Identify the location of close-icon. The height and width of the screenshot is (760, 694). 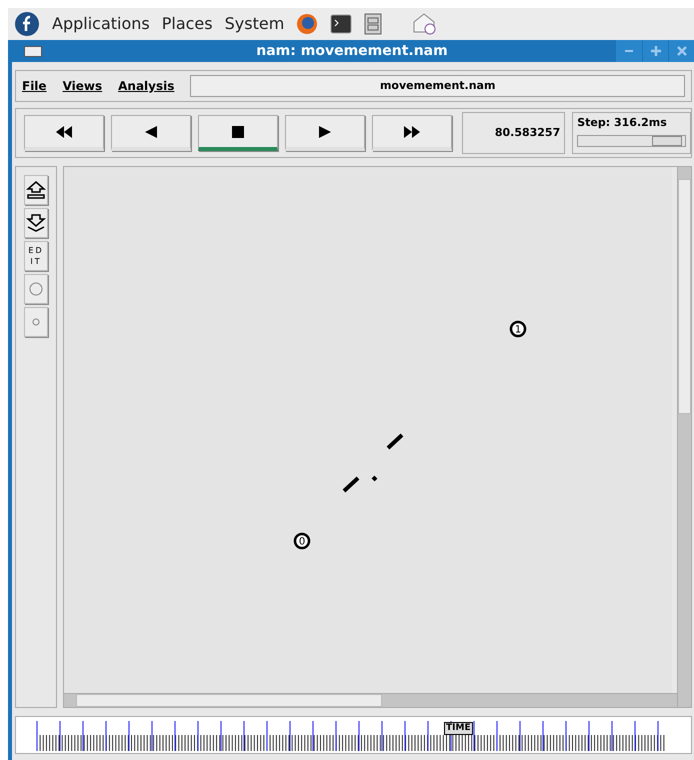
(681, 51).